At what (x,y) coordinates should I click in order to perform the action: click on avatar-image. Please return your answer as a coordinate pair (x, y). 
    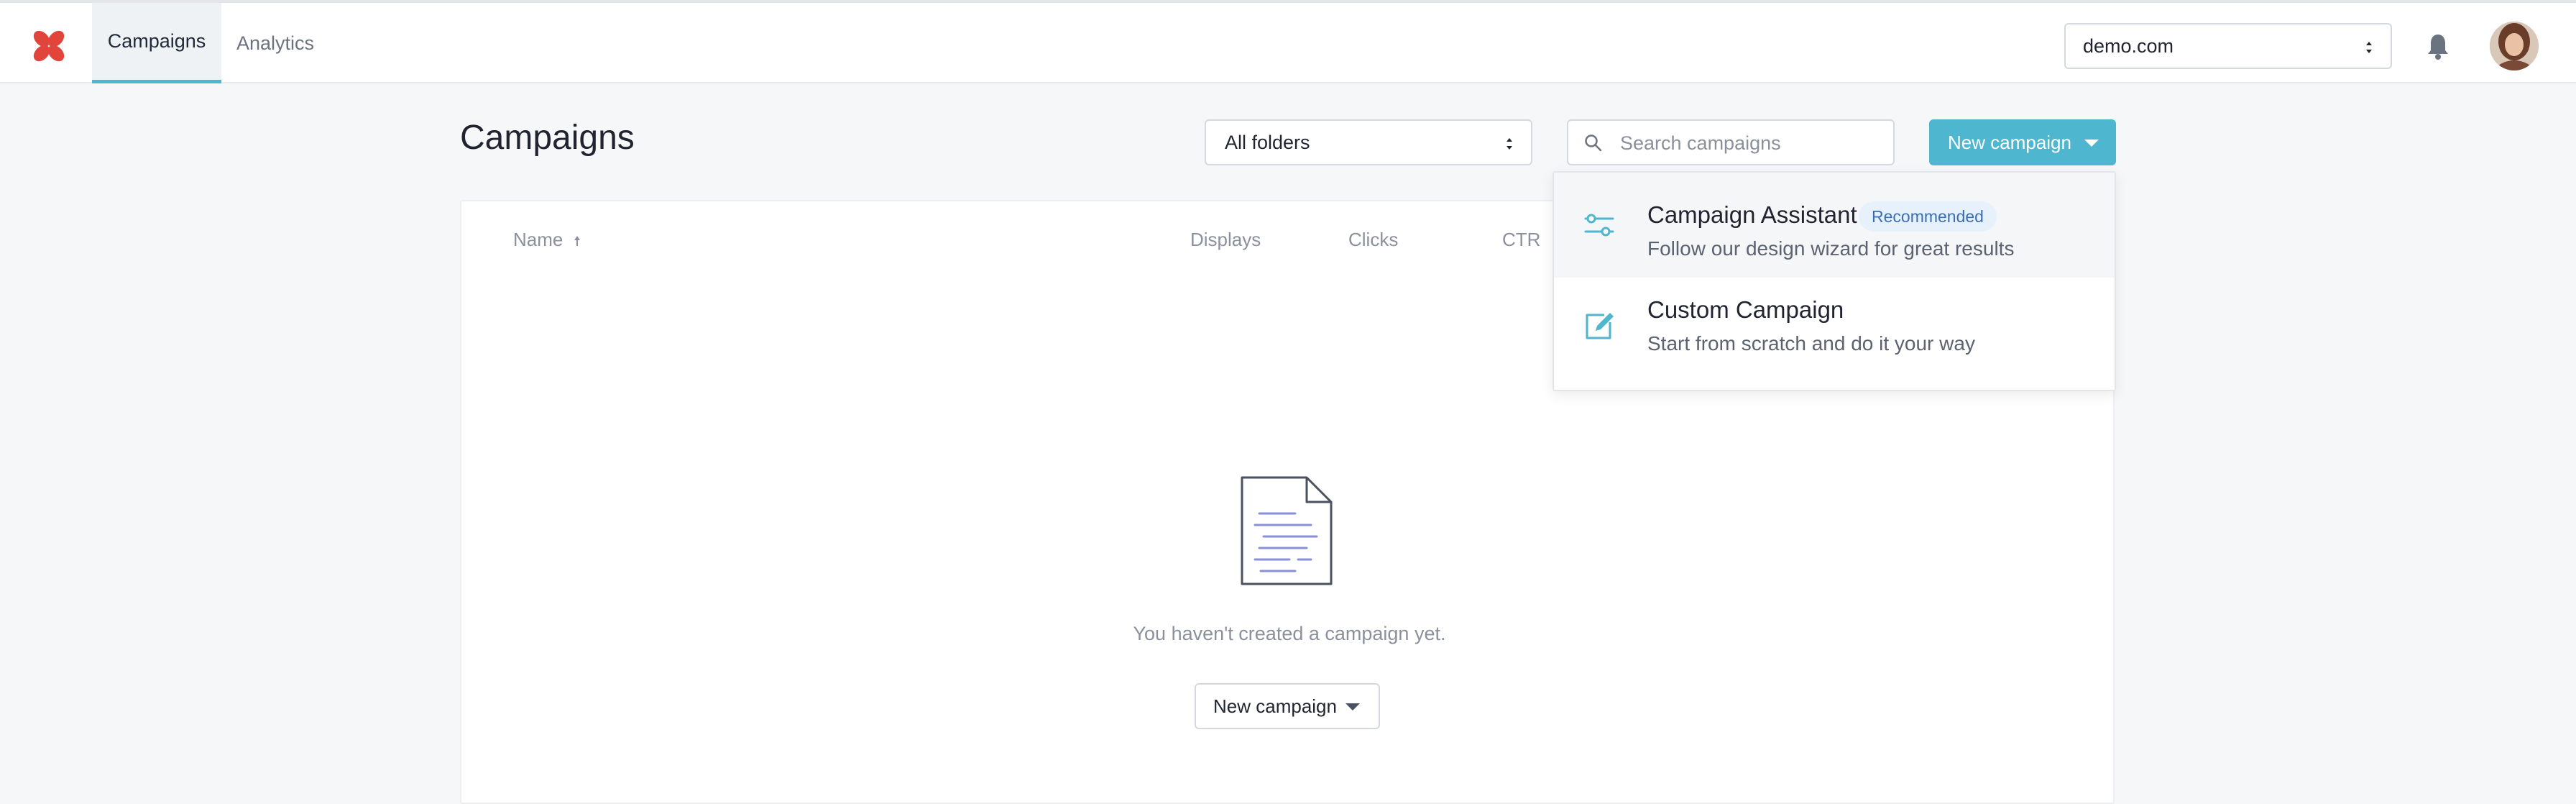
    Looking at the image, I should click on (2514, 46).